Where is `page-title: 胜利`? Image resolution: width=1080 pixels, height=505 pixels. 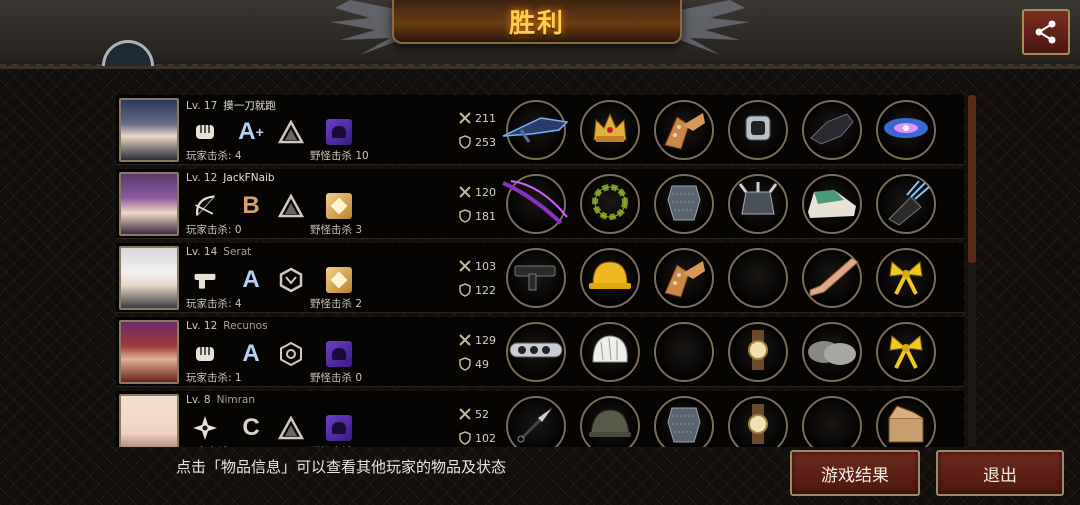
page-title: 胜利 is located at coordinates (536, 23).